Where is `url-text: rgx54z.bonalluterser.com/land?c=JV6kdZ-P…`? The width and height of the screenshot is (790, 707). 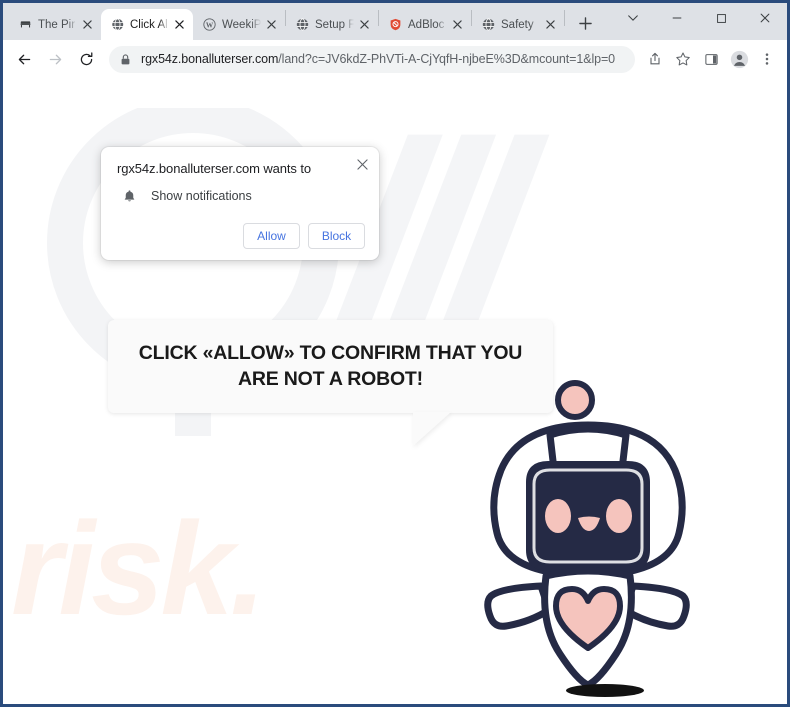 url-text: rgx54z.bonalluterser.com/land?c=JV6kdZ-P… is located at coordinates (378, 59).